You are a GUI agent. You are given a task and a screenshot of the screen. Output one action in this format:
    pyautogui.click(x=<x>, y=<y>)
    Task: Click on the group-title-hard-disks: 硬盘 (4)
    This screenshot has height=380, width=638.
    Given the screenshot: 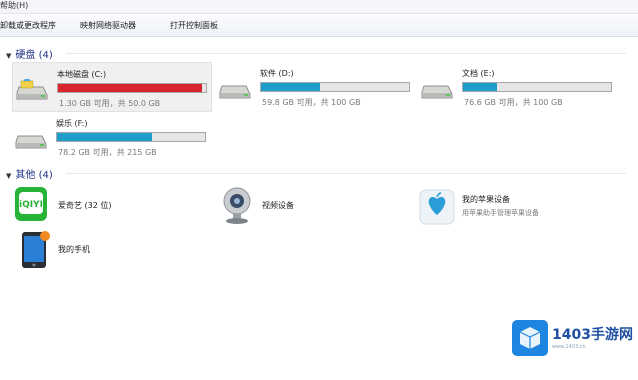 What is the action you would take?
    pyautogui.click(x=34, y=55)
    